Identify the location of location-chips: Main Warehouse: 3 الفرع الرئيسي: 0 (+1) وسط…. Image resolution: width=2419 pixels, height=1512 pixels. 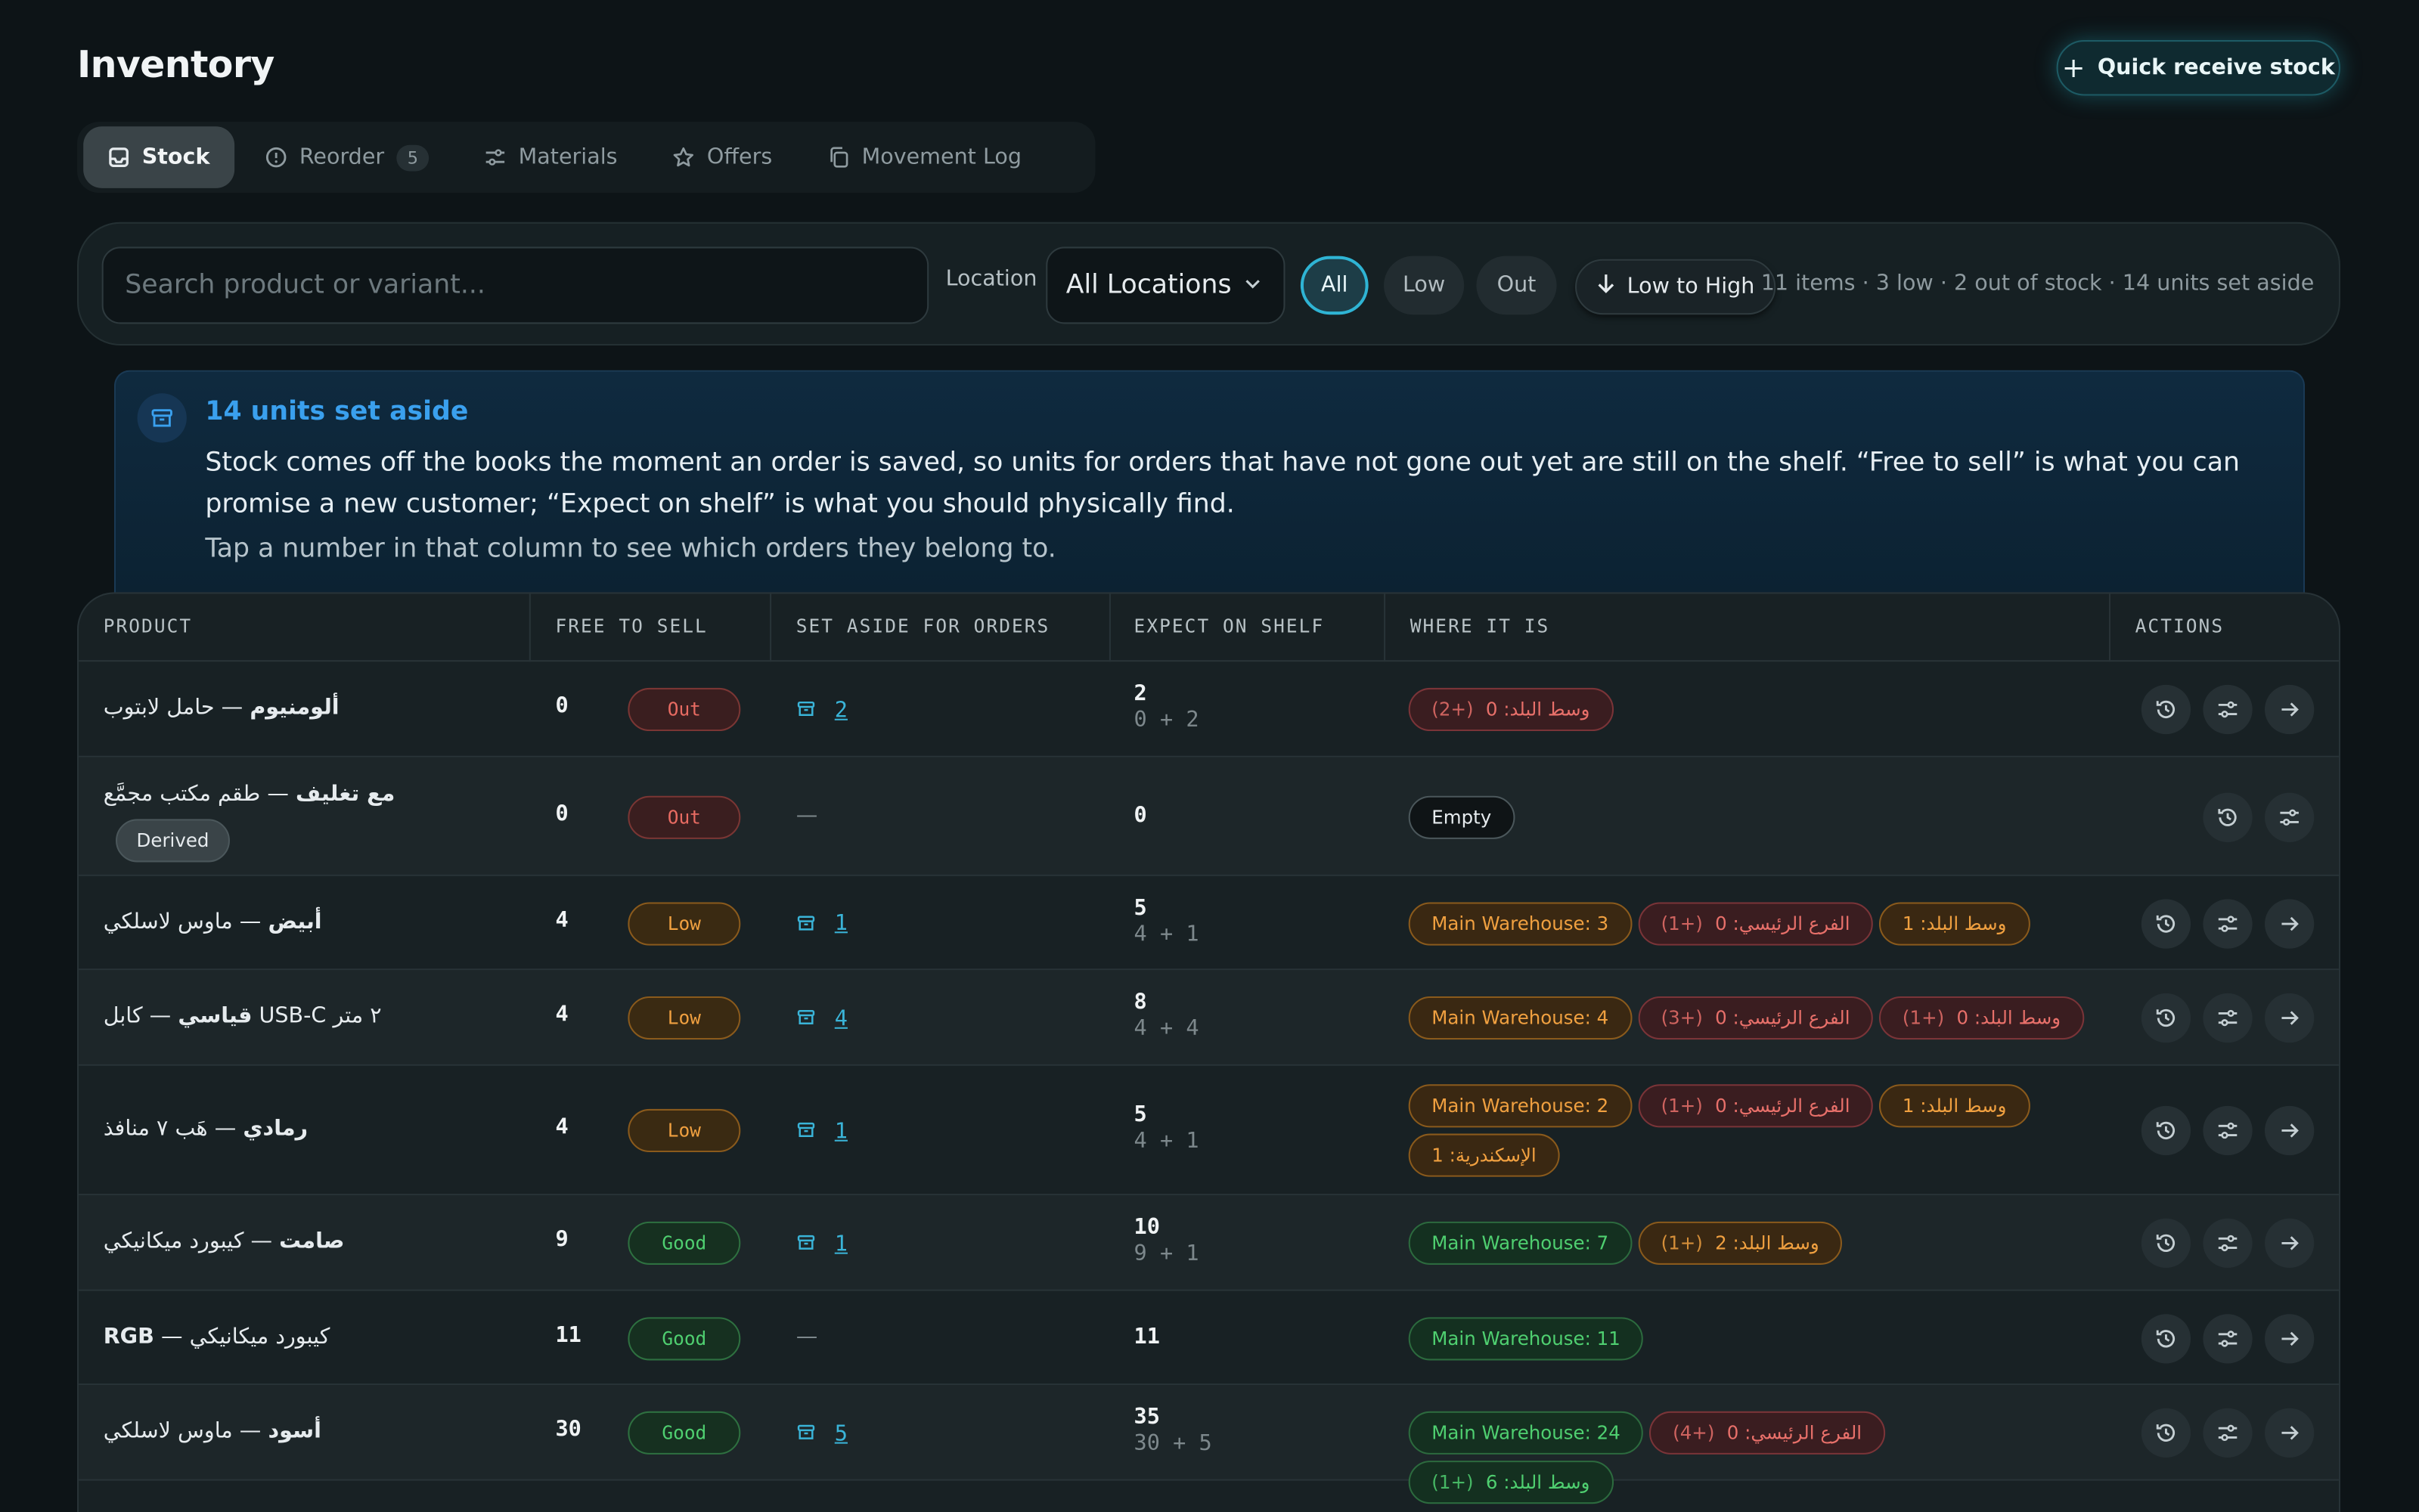
(1748, 923).